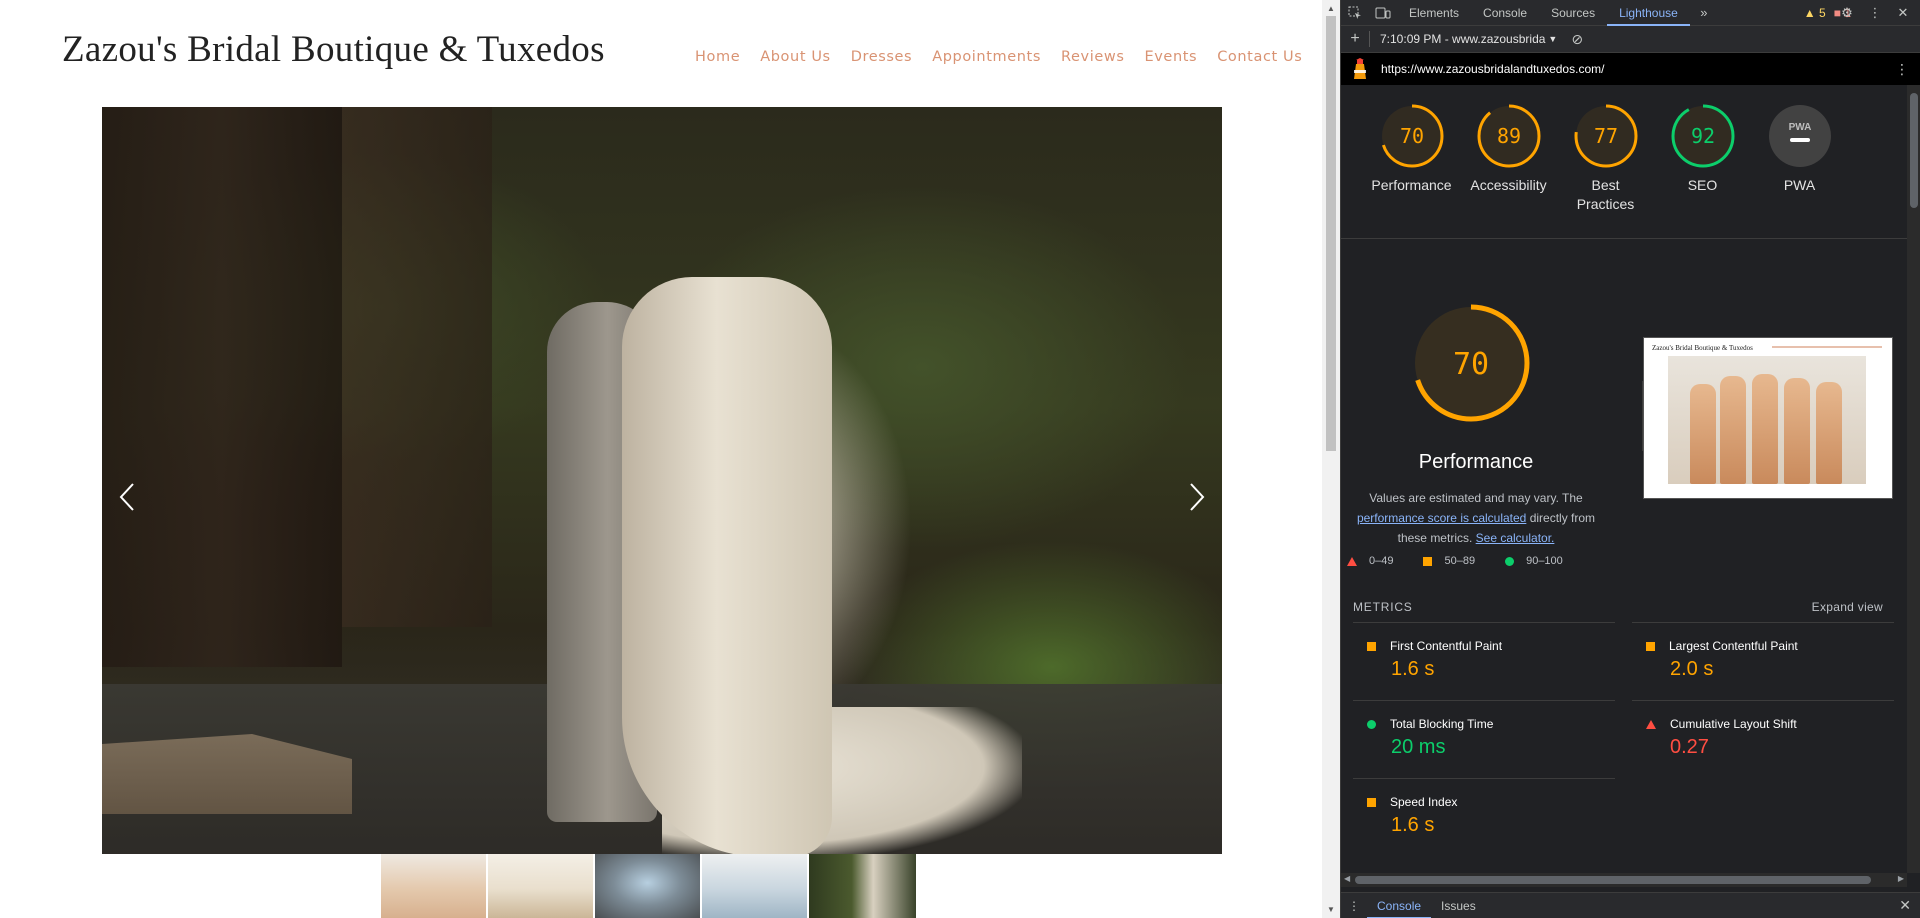  What do you see at coordinates (1399, 905) in the screenshot?
I see `drawer-tab-console: Console` at bounding box center [1399, 905].